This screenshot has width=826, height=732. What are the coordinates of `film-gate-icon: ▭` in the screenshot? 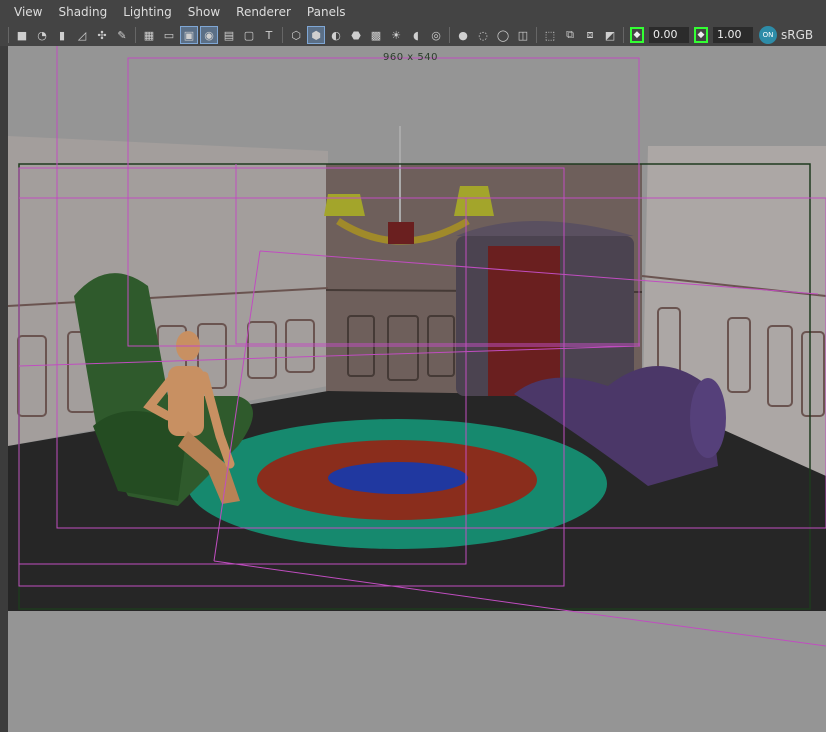 It's located at (169, 35).